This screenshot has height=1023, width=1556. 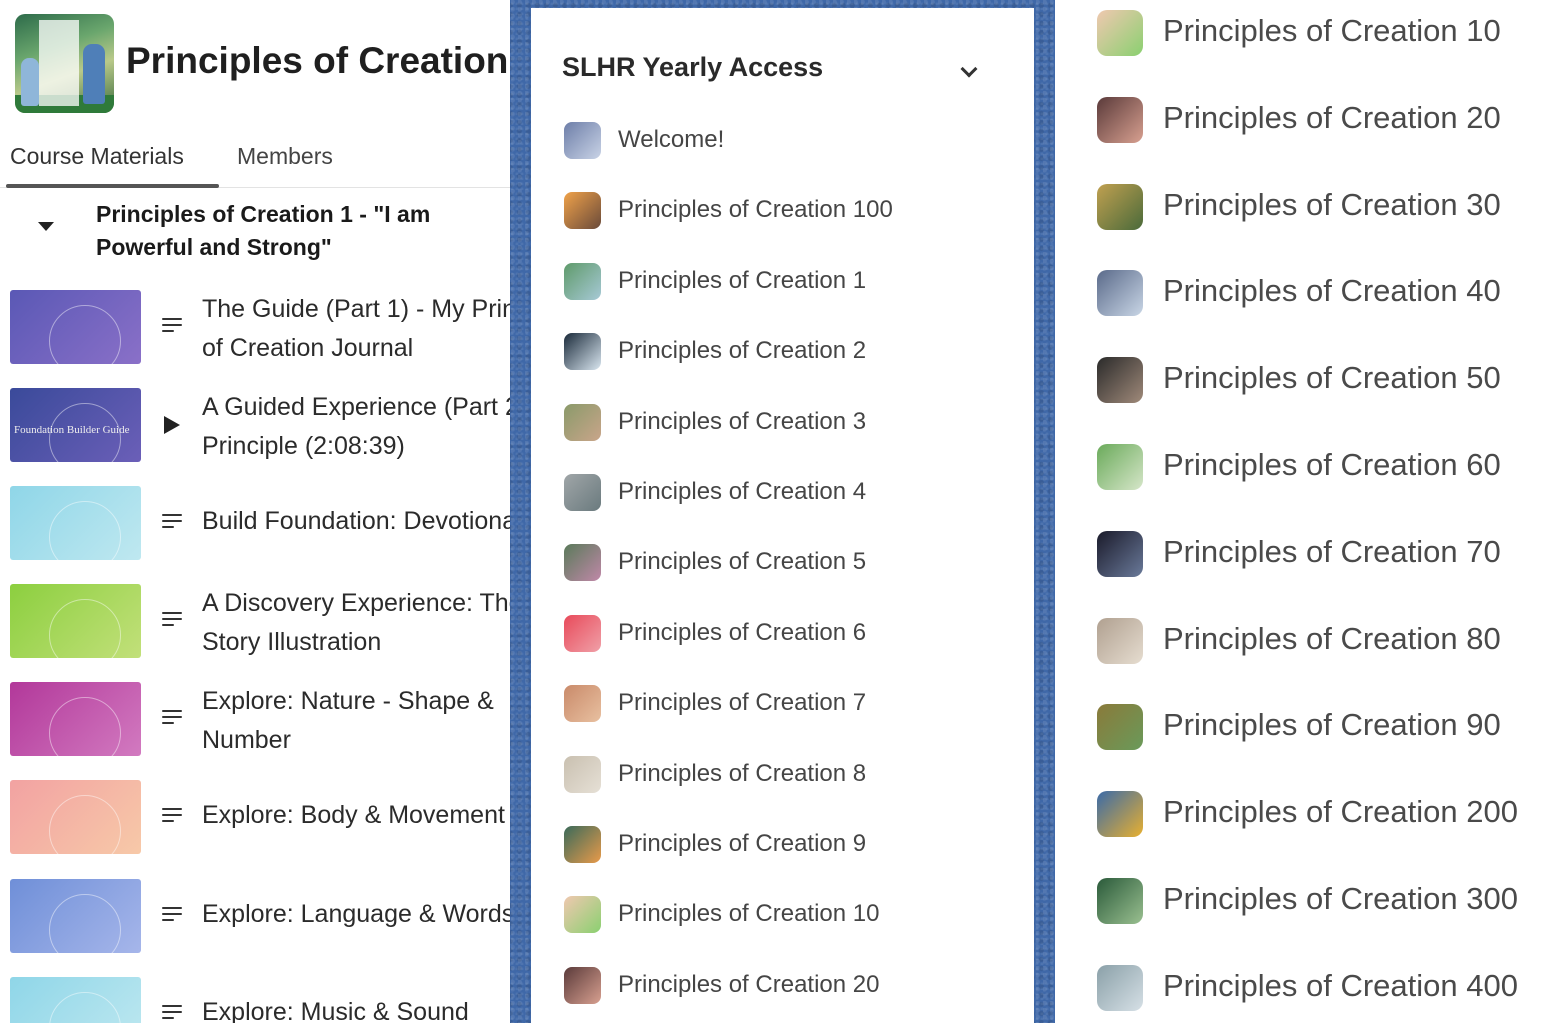 What do you see at coordinates (75, 425) in the screenshot?
I see `lesson-thumbnail: Foundation Builder Guide` at bounding box center [75, 425].